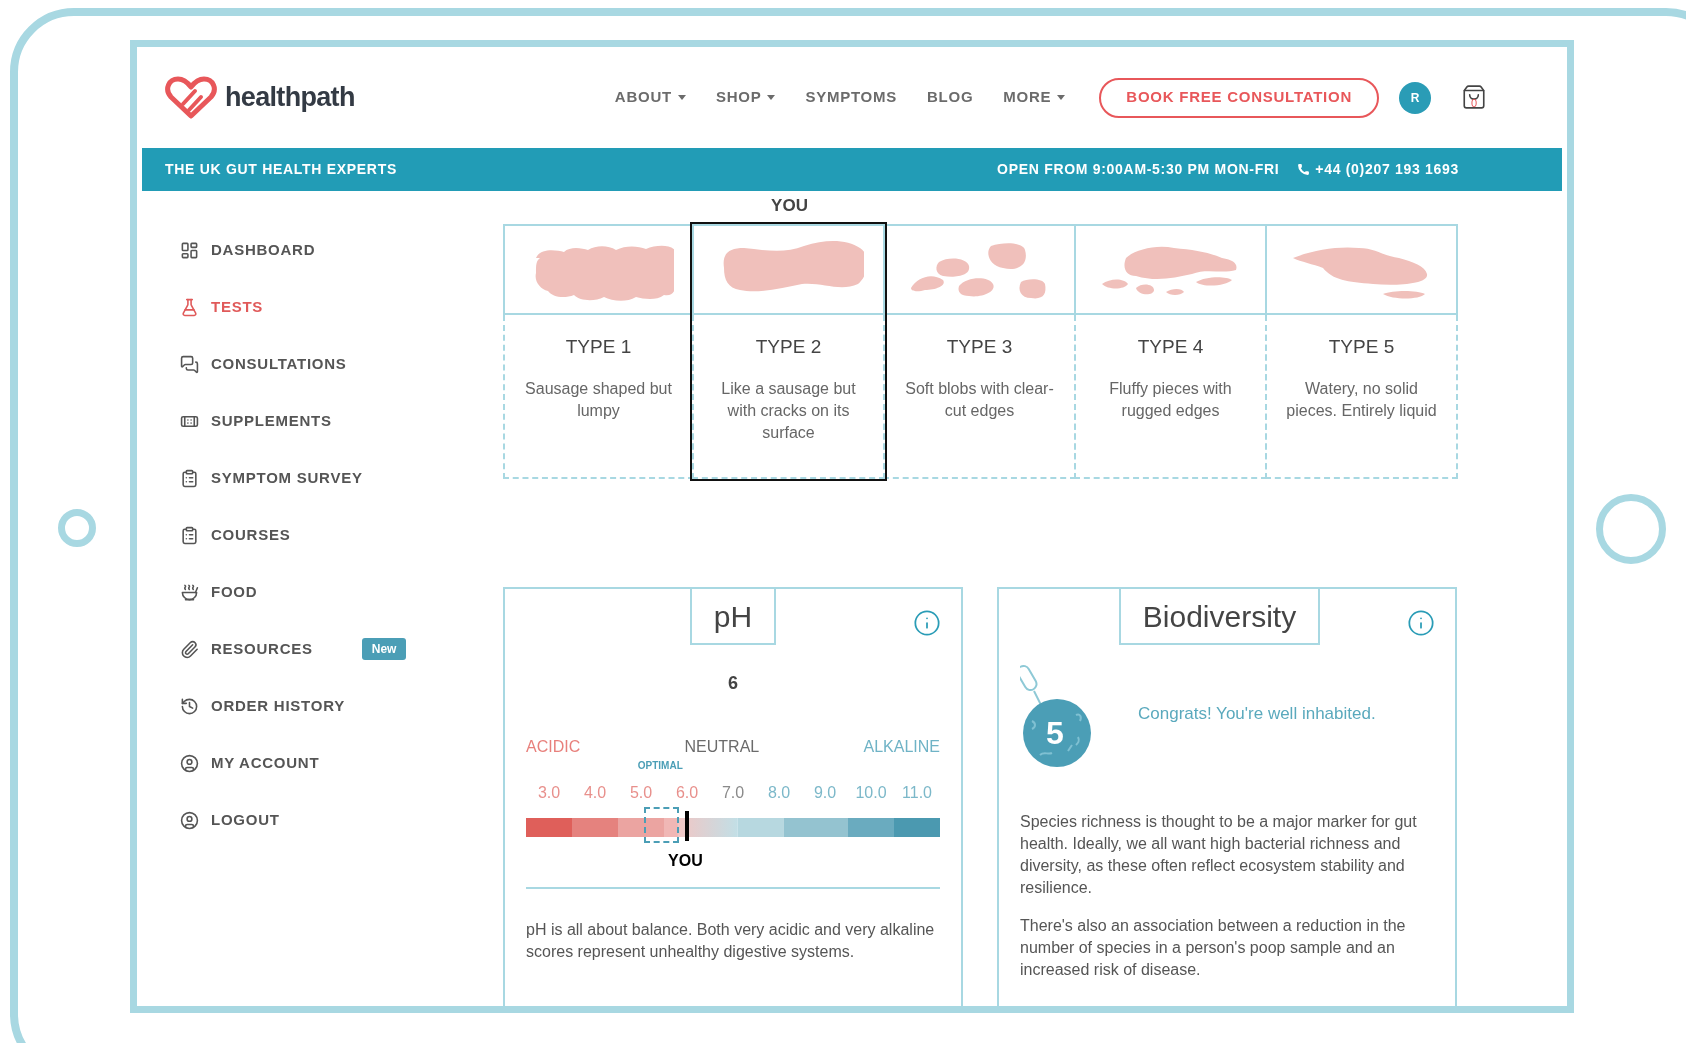  What do you see at coordinates (595, 793) in the screenshot?
I see `tick-label: 4.0` at bounding box center [595, 793].